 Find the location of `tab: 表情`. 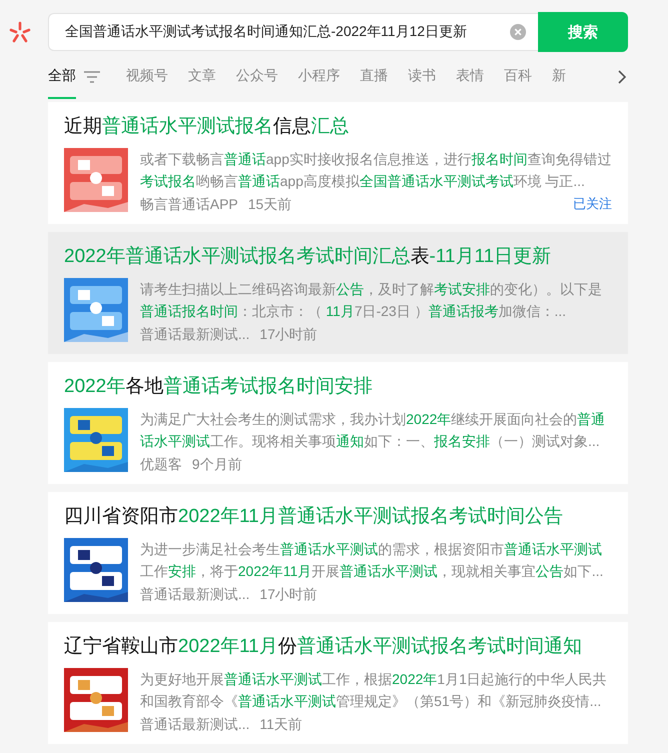

tab: 表情 is located at coordinates (470, 77).